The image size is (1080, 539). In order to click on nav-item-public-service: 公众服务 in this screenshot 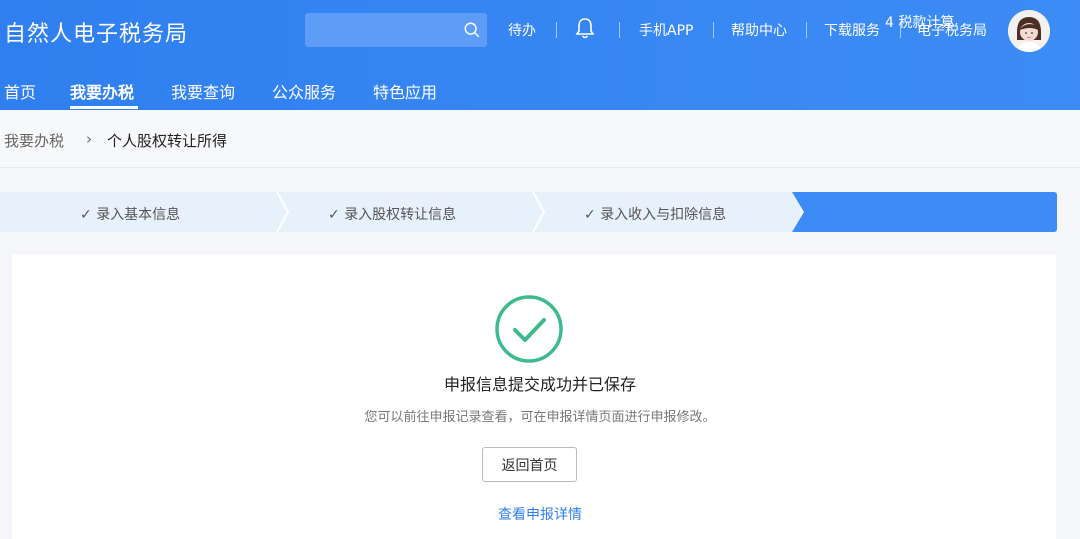, I will do `click(304, 91)`.